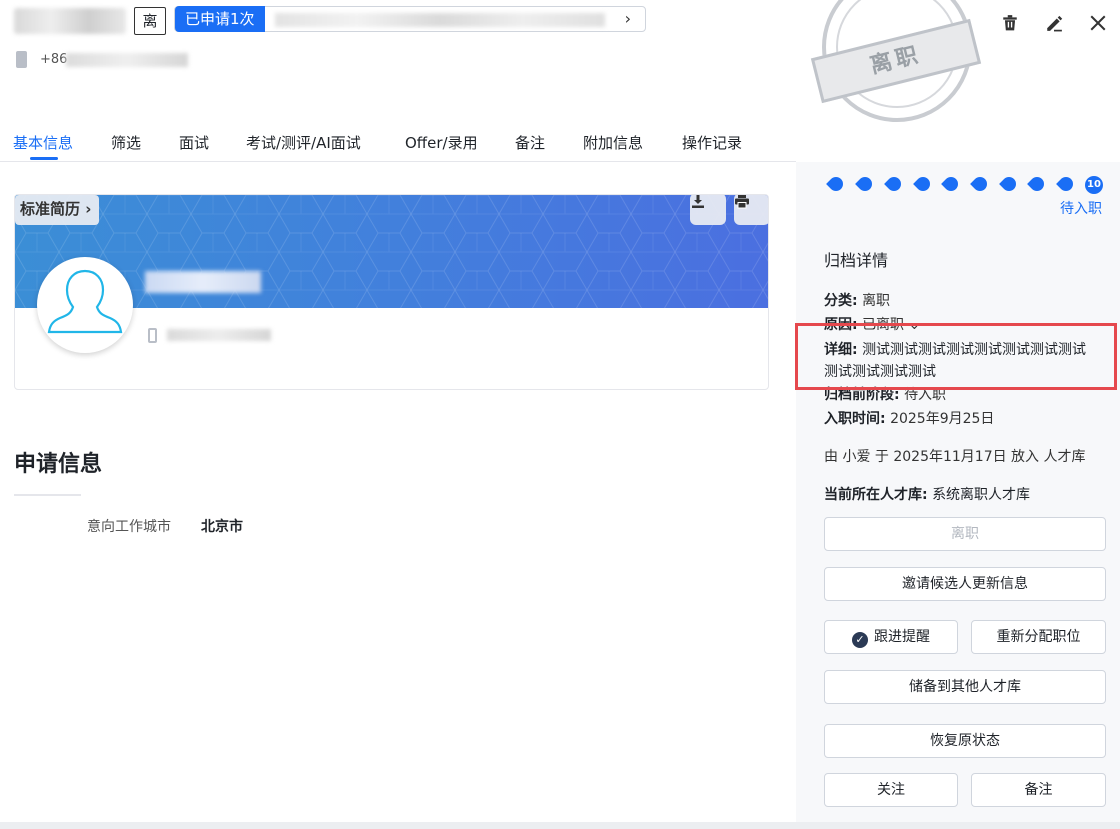  What do you see at coordinates (628, 19) in the screenshot?
I see `chevron-right-icon: ›` at bounding box center [628, 19].